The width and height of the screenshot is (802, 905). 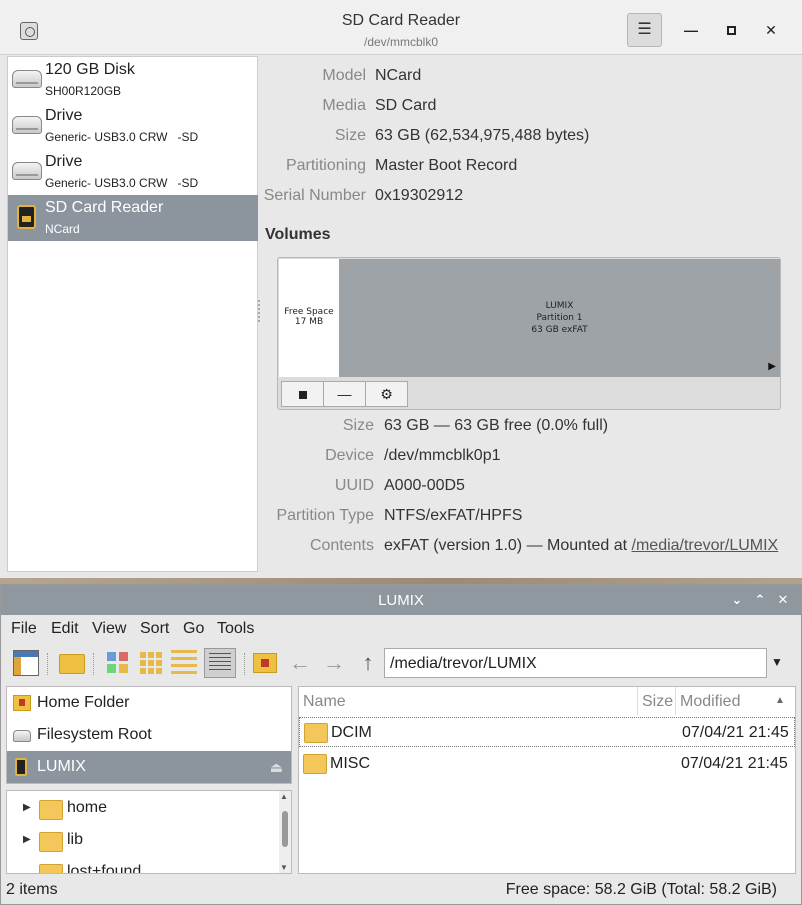 What do you see at coordinates (771, 30) in the screenshot?
I see `close-button: ✕` at bounding box center [771, 30].